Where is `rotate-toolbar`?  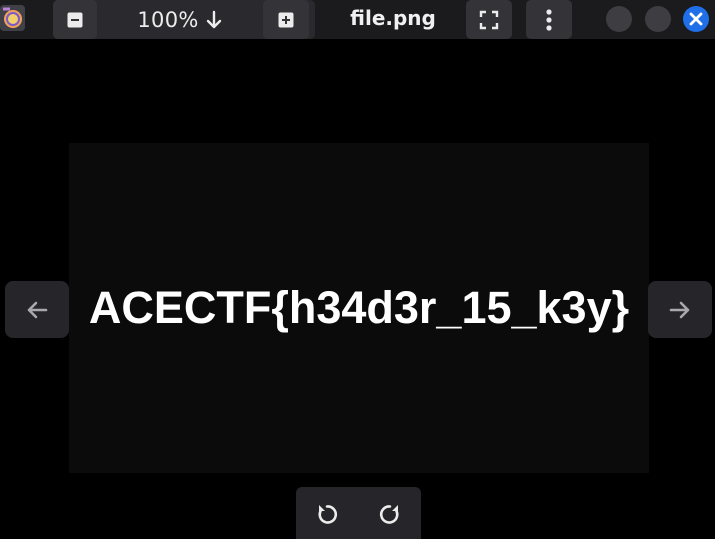 rotate-toolbar is located at coordinates (358, 513).